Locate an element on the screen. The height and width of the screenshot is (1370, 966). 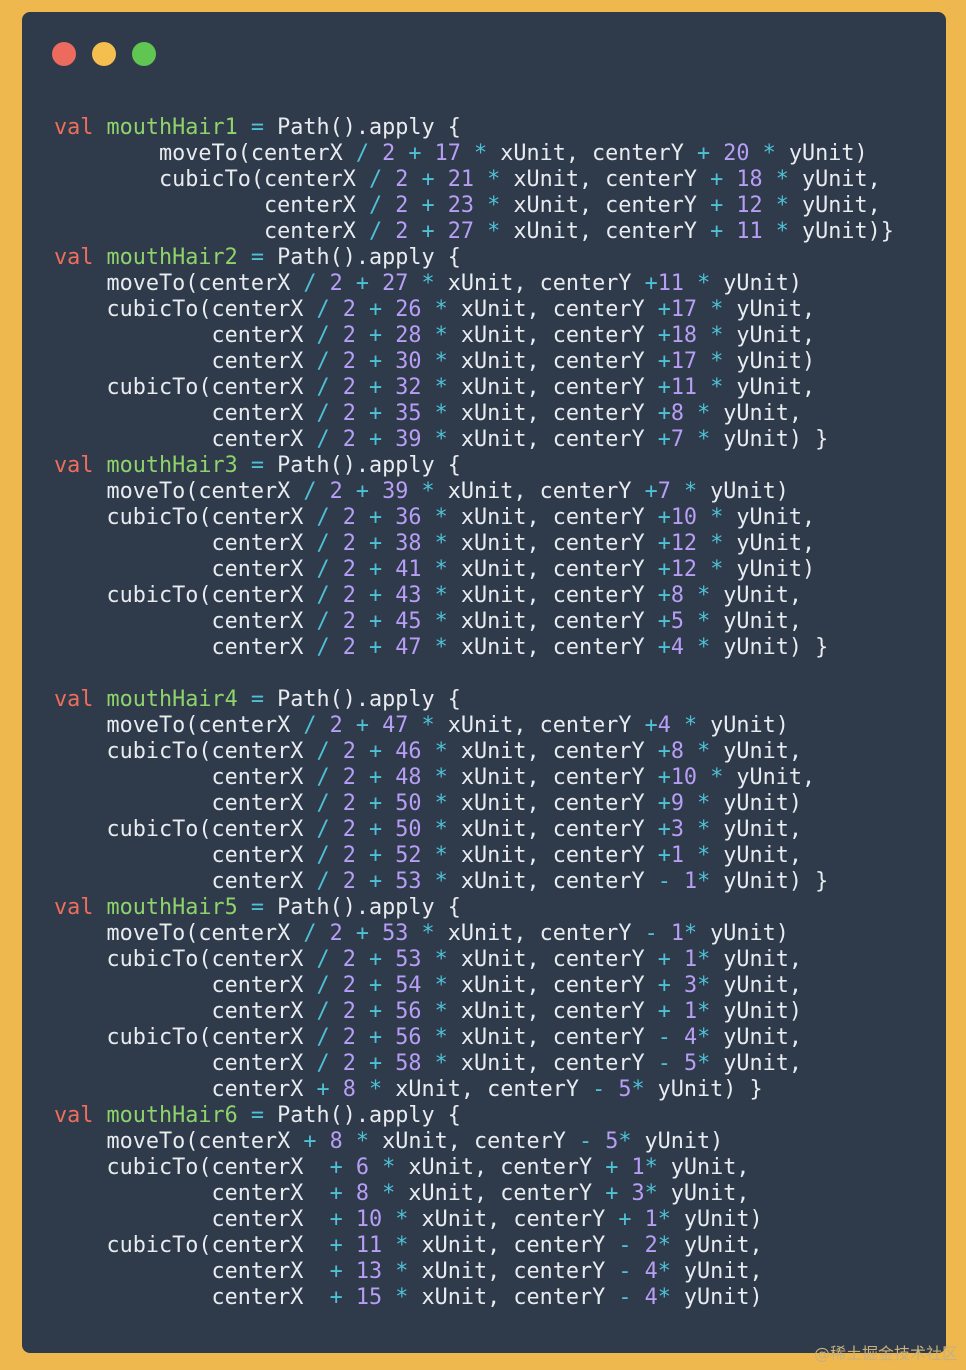
minimize-dot-icon is located at coordinates (104, 54).